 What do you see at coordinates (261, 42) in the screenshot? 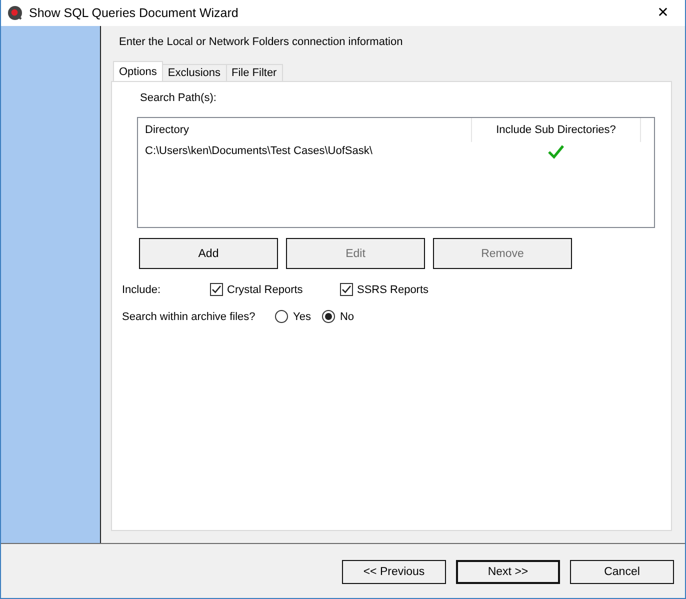
I see `instruction-text: Enter the Local or Network Folders connection information` at bounding box center [261, 42].